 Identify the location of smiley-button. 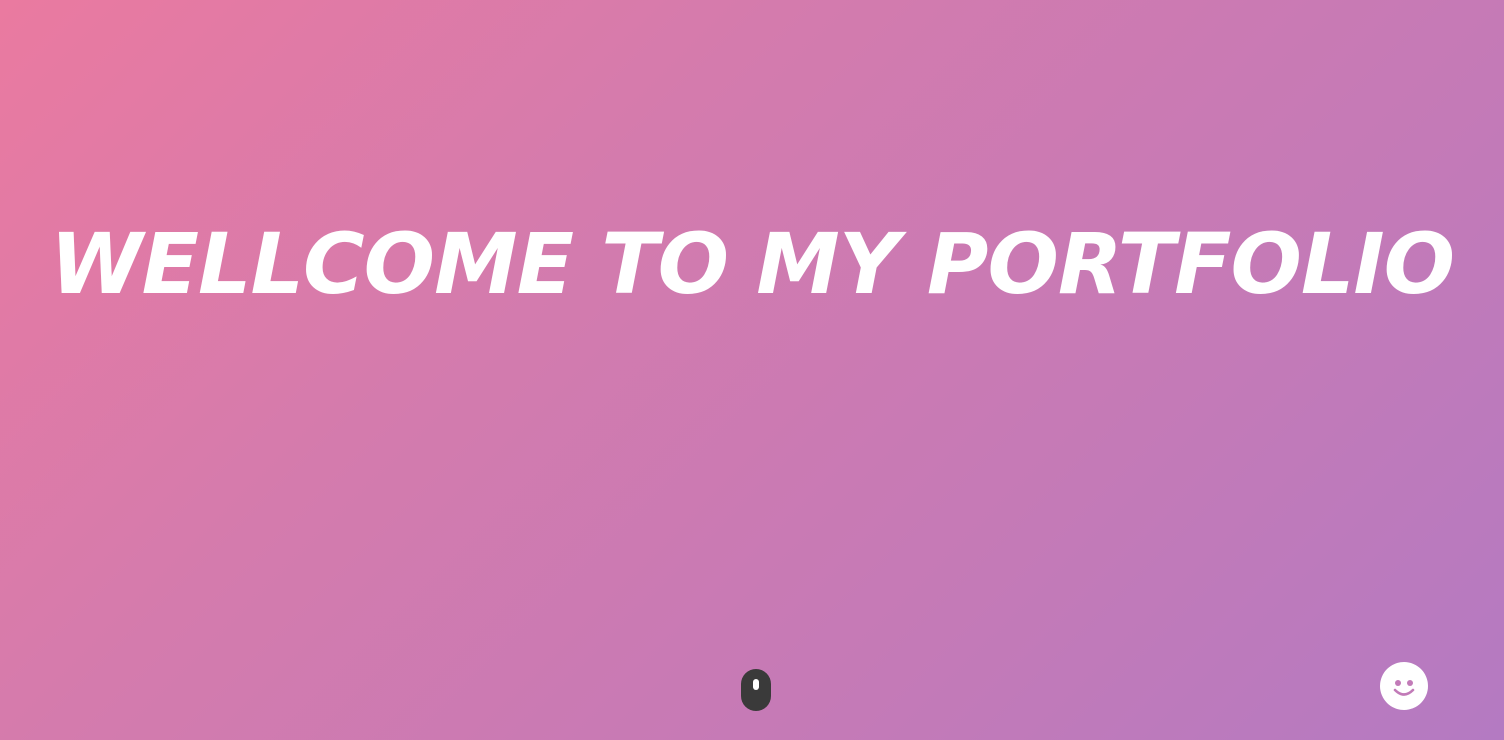
(1404, 686).